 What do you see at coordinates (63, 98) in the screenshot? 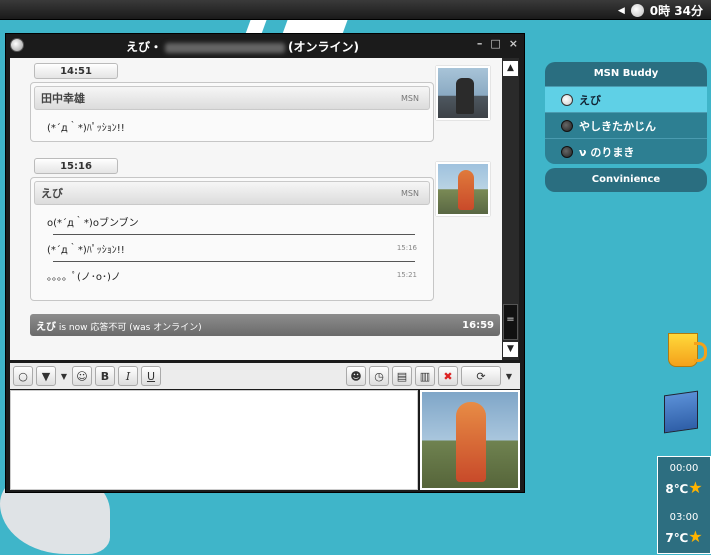
I see `sender-name: 田中幸雄` at bounding box center [63, 98].